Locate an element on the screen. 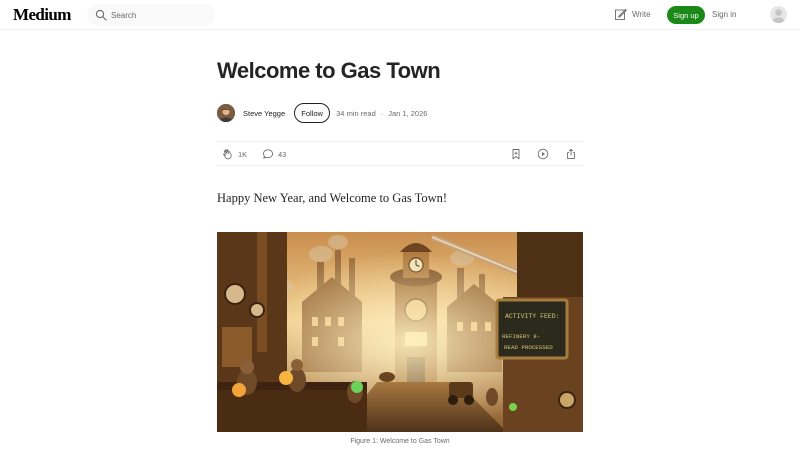 The image size is (800, 475). read-time: 34 min read is located at coordinates (356, 113).